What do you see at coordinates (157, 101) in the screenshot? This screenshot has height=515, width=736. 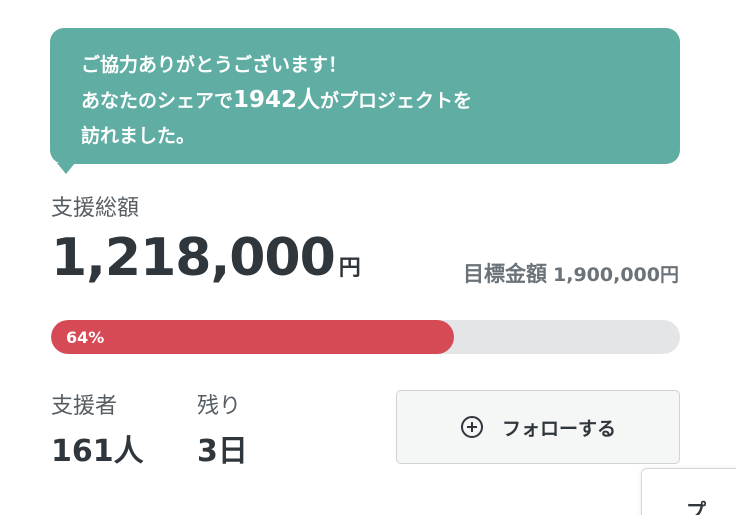 I see `bubble-line-2-pre: あなたのシェアで` at bounding box center [157, 101].